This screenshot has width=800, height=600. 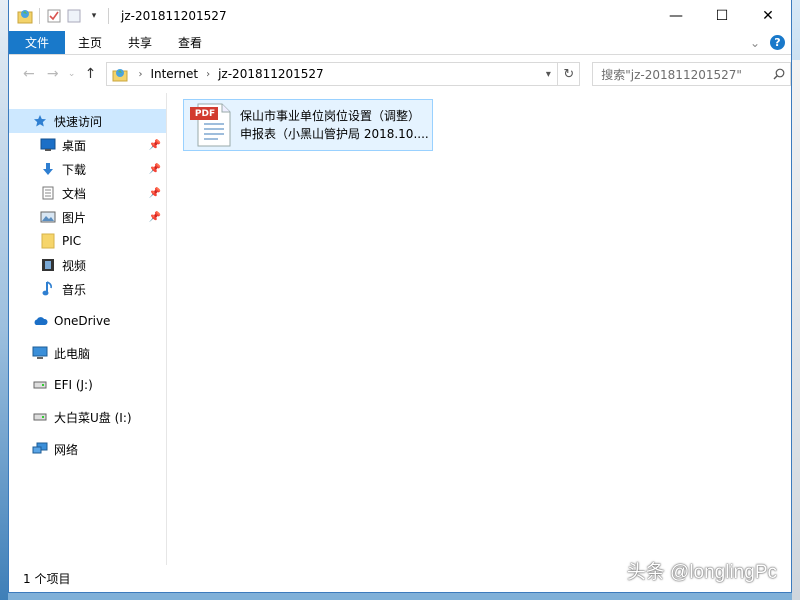 I want to click on sidebar-item-label: OneDrive, so click(x=82, y=321).